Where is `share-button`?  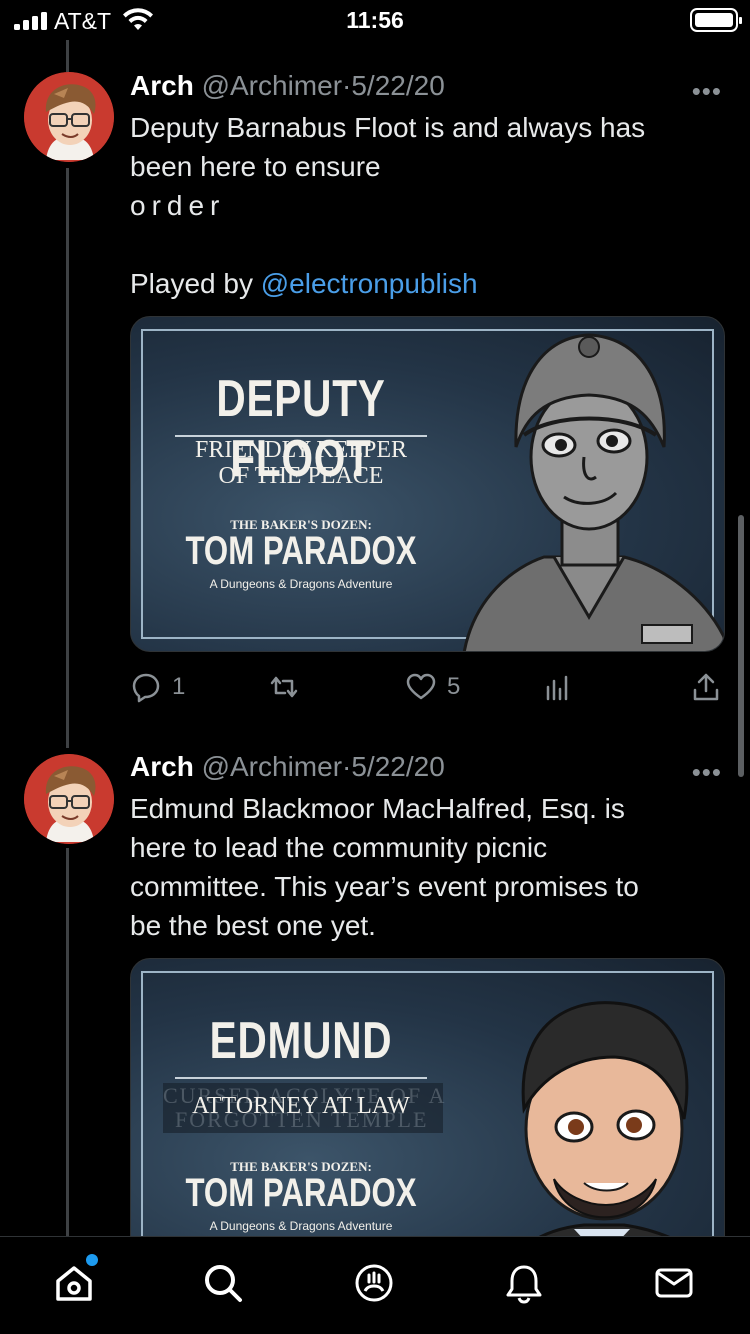
share-button is located at coordinates (706, 687).